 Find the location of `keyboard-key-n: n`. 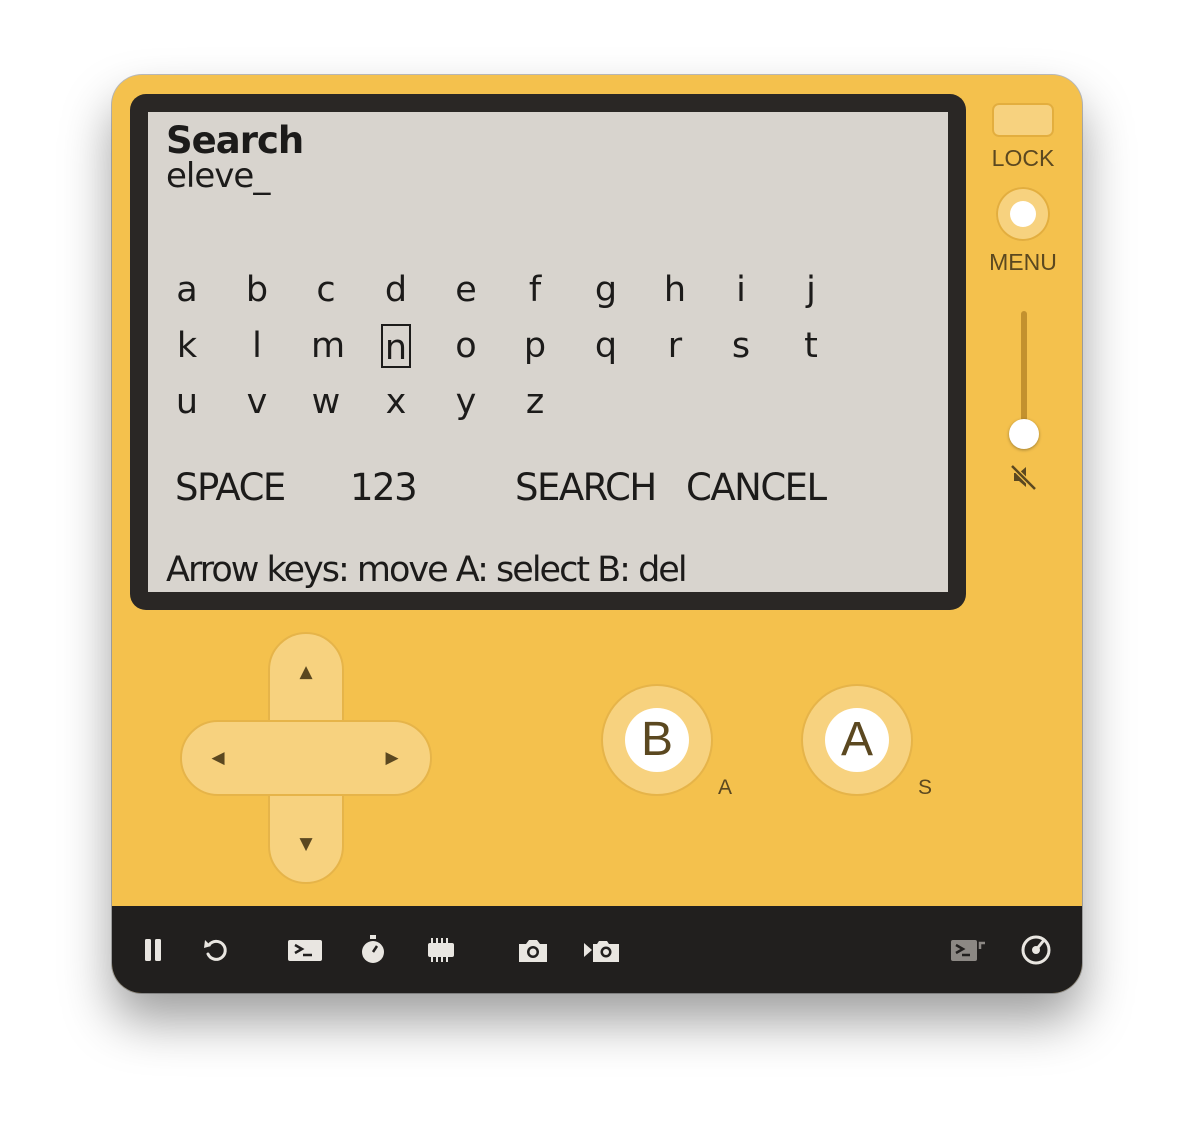

keyboard-key-n: n is located at coordinates (396, 346).